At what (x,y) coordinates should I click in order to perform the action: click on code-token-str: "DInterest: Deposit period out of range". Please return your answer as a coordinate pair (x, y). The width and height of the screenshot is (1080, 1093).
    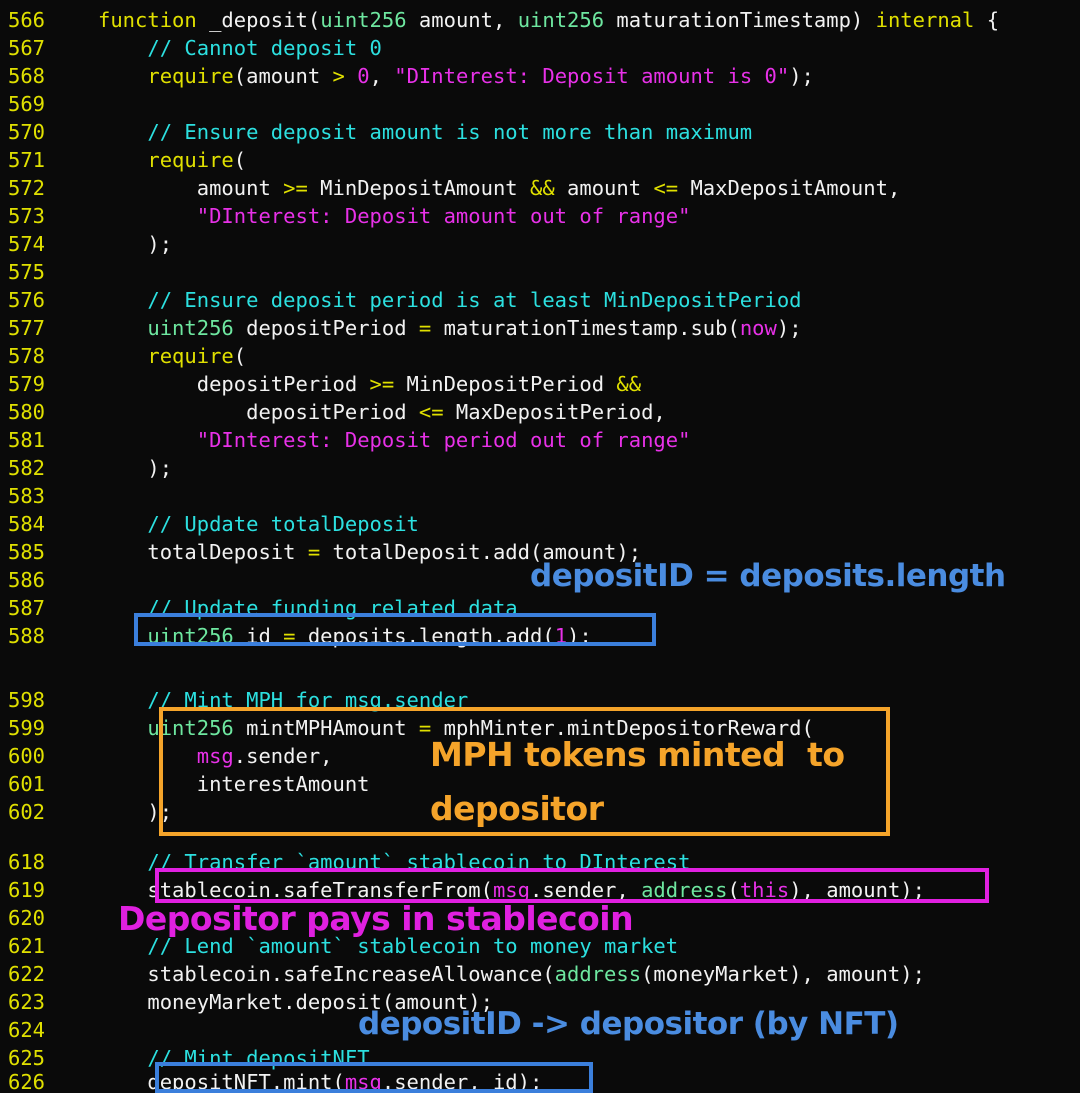
    Looking at the image, I should click on (443, 440).